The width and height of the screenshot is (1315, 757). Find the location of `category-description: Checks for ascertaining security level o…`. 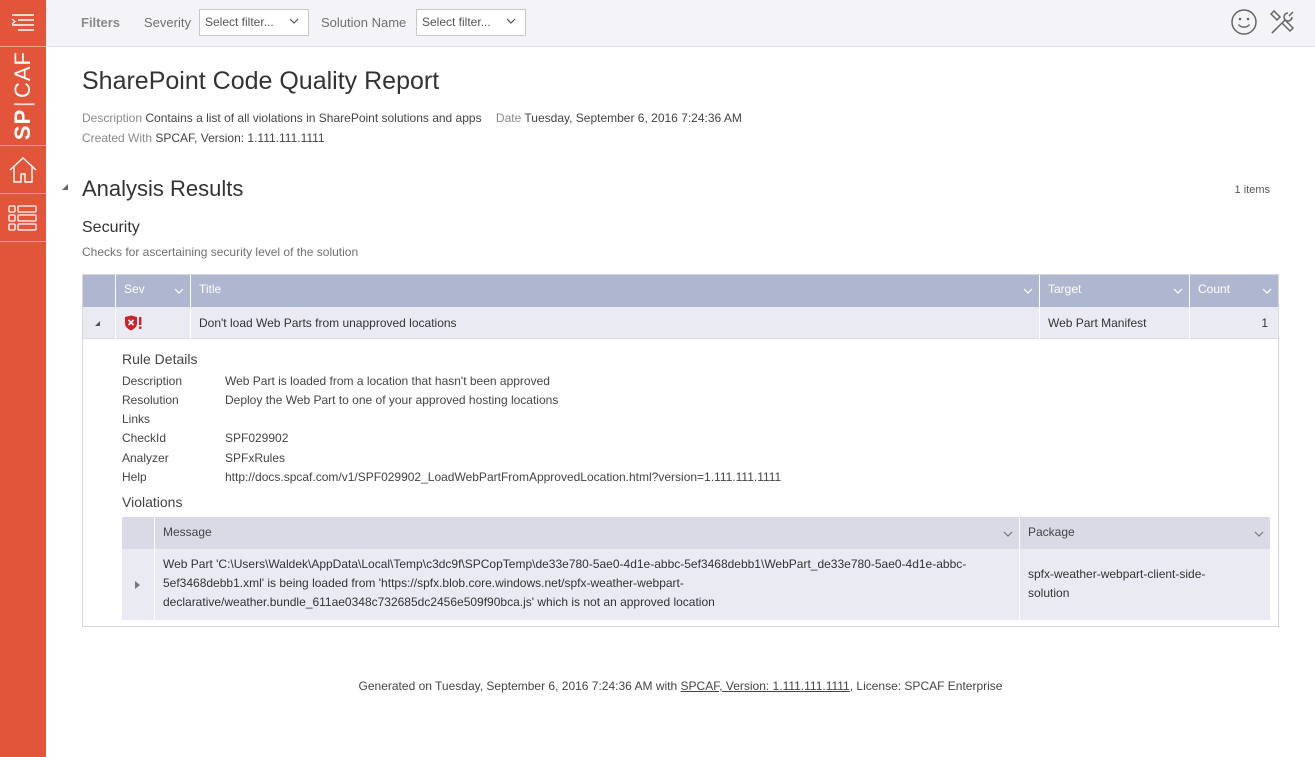

category-description: Checks for ascertaining security level o… is located at coordinates (220, 252).